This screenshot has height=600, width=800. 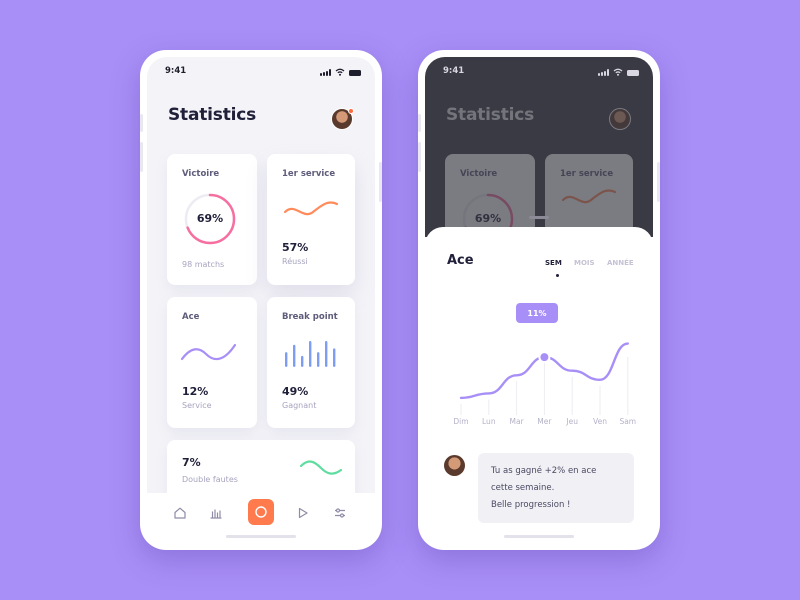 I want to click on home-icon, so click(x=180, y=513).